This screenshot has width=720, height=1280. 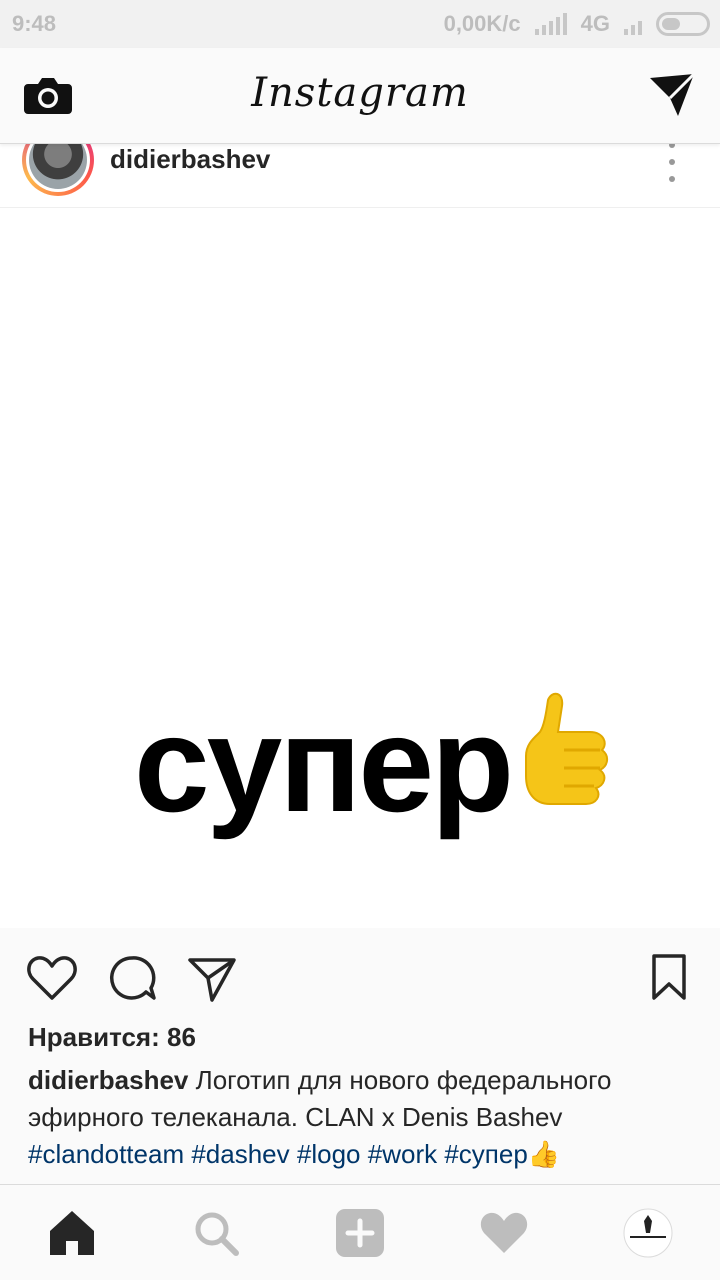 What do you see at coordinates (329, 1154) in the screenshot?
I see `hashtag: #logo` at bounding box center [329, 1154].